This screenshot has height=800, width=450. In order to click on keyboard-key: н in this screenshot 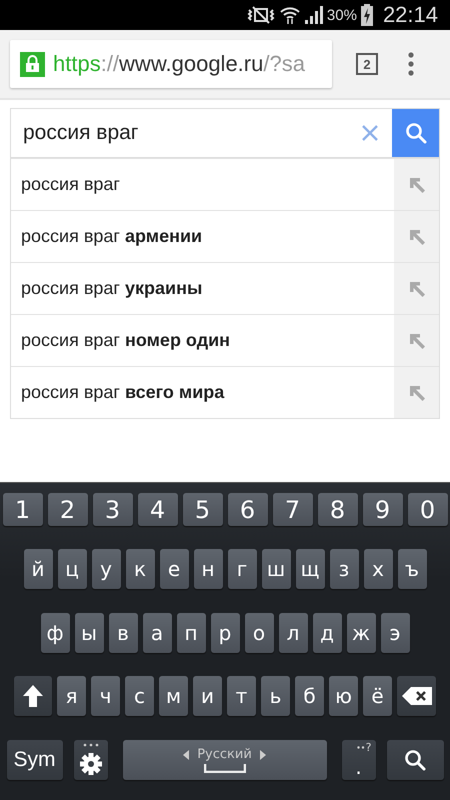, I will do `click(208, 569)`.